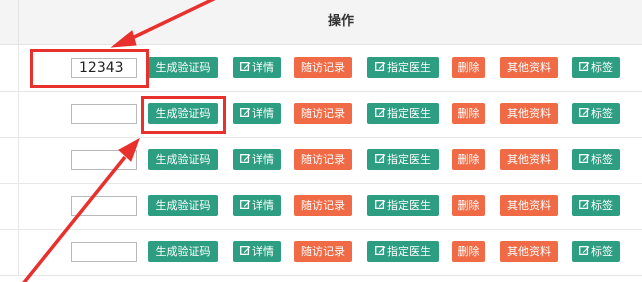 The image size is (642, 282). What do you see at coordinates (89, 68) in the screenshot?
I see `annotation-box-code` at bounding box center [89, 68].